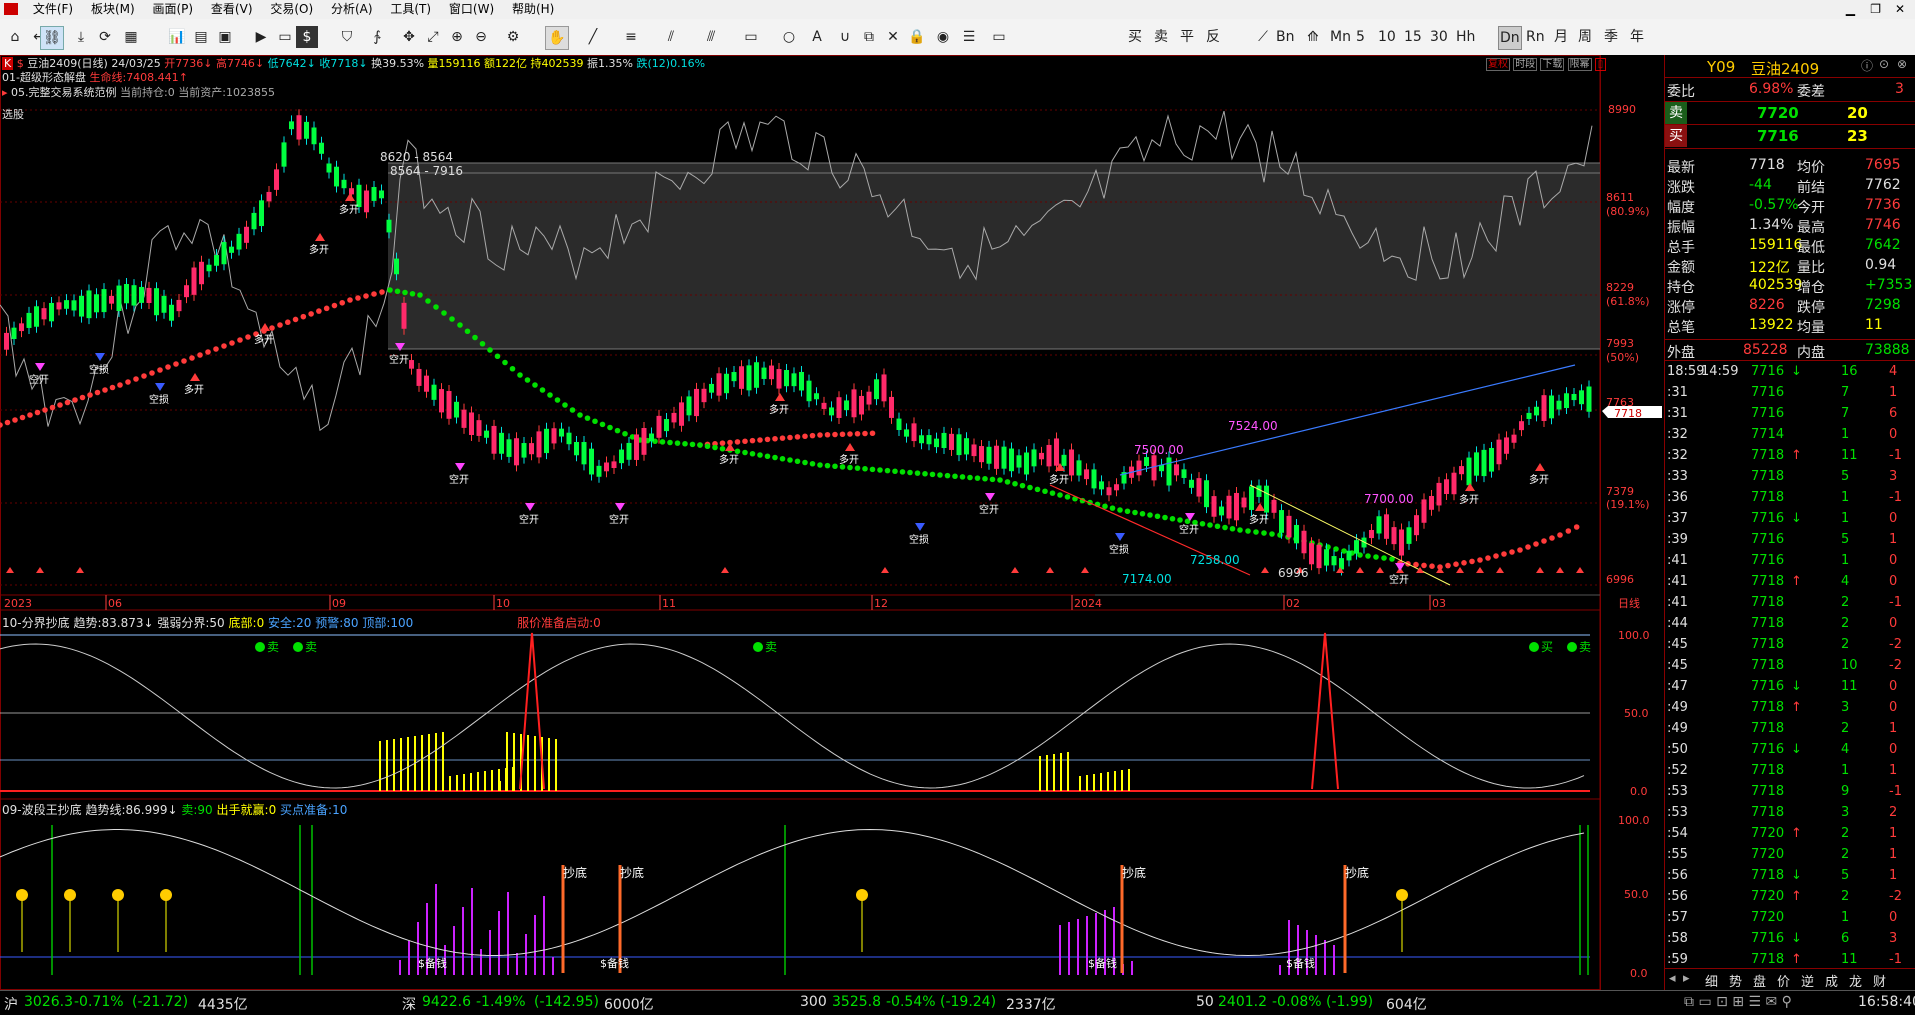 The image size is (1915, 1015). I want to click on tab-board: 盘, so click(1759, 980).